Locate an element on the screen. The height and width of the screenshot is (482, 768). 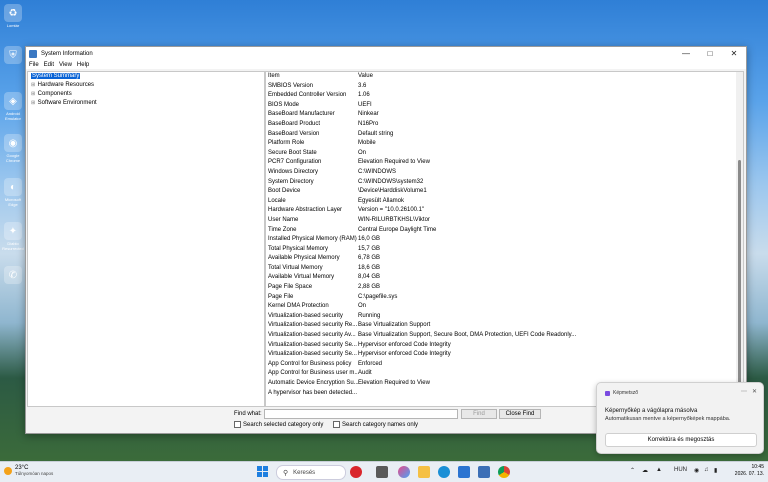
volume-icon: ♫ is located at coordinates (706, 470).